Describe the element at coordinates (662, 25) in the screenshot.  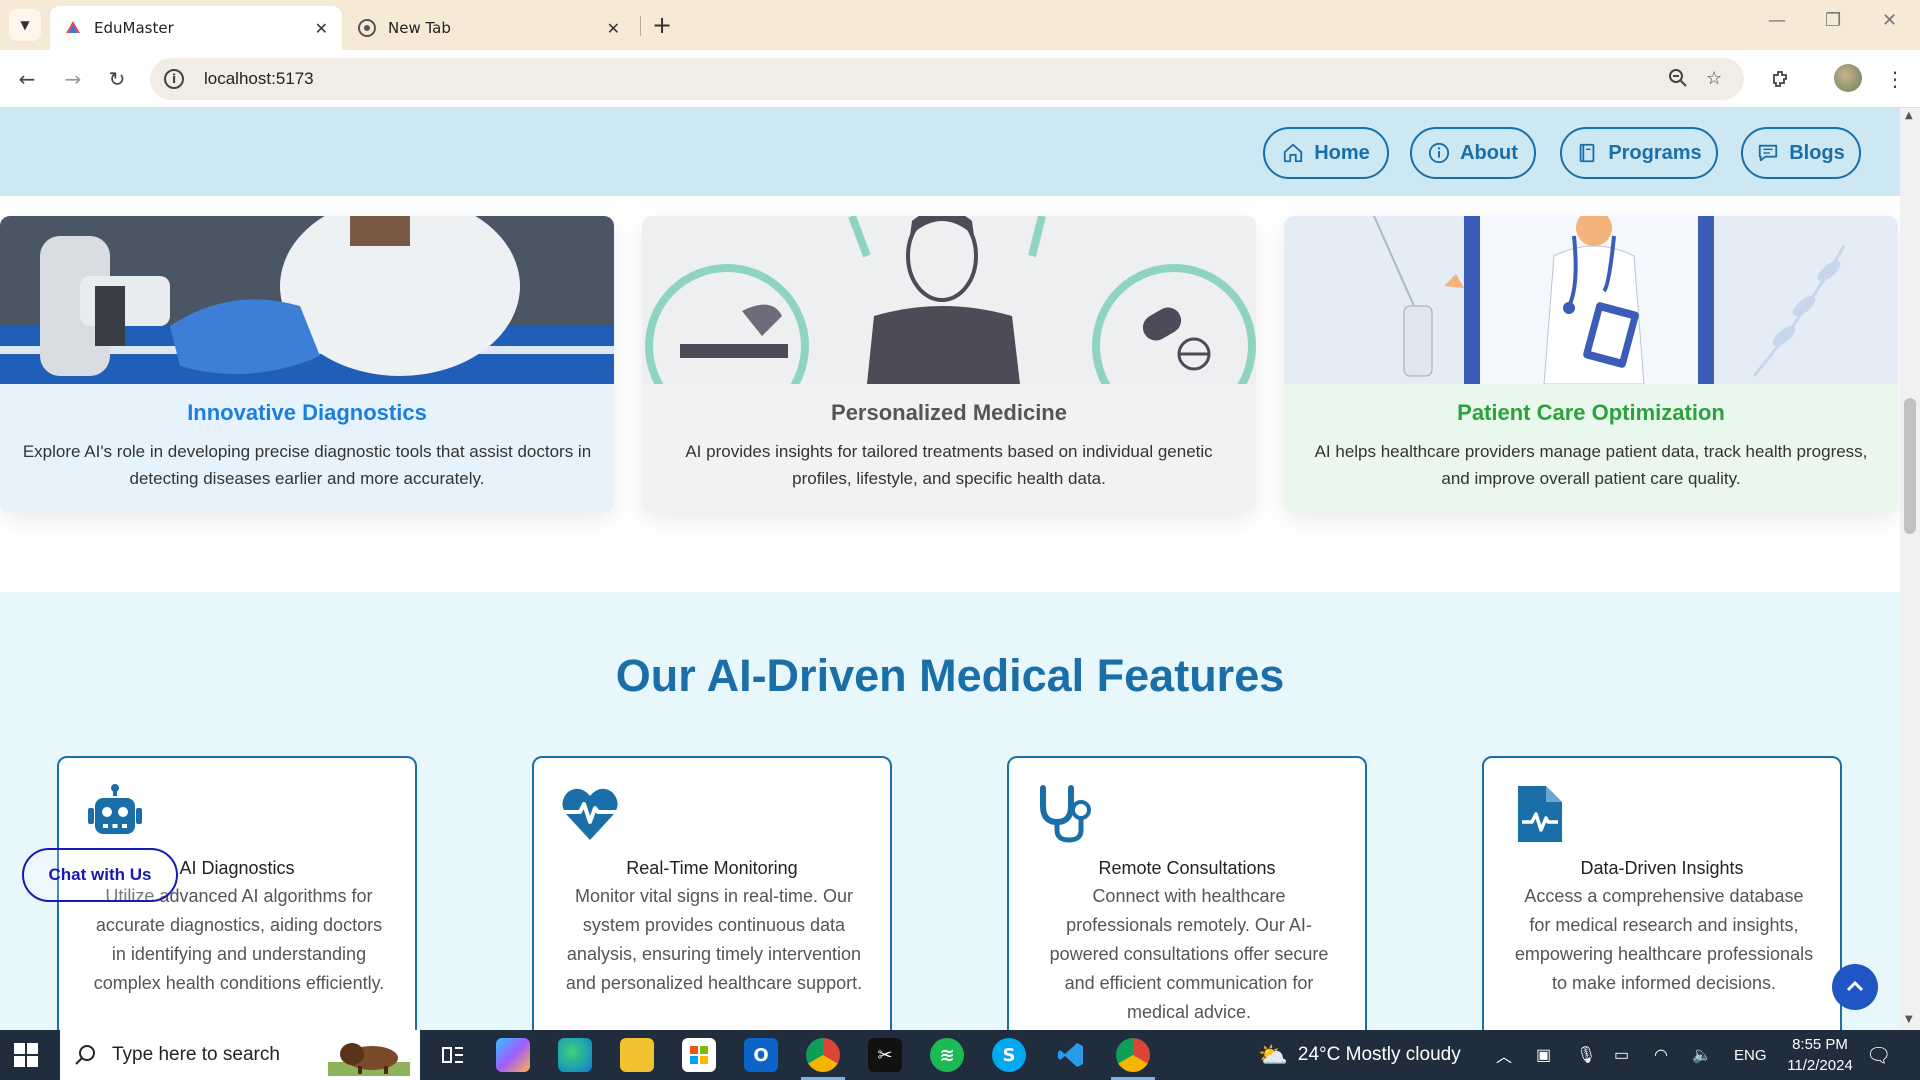
I see `new-tab-icon: +` at that location.